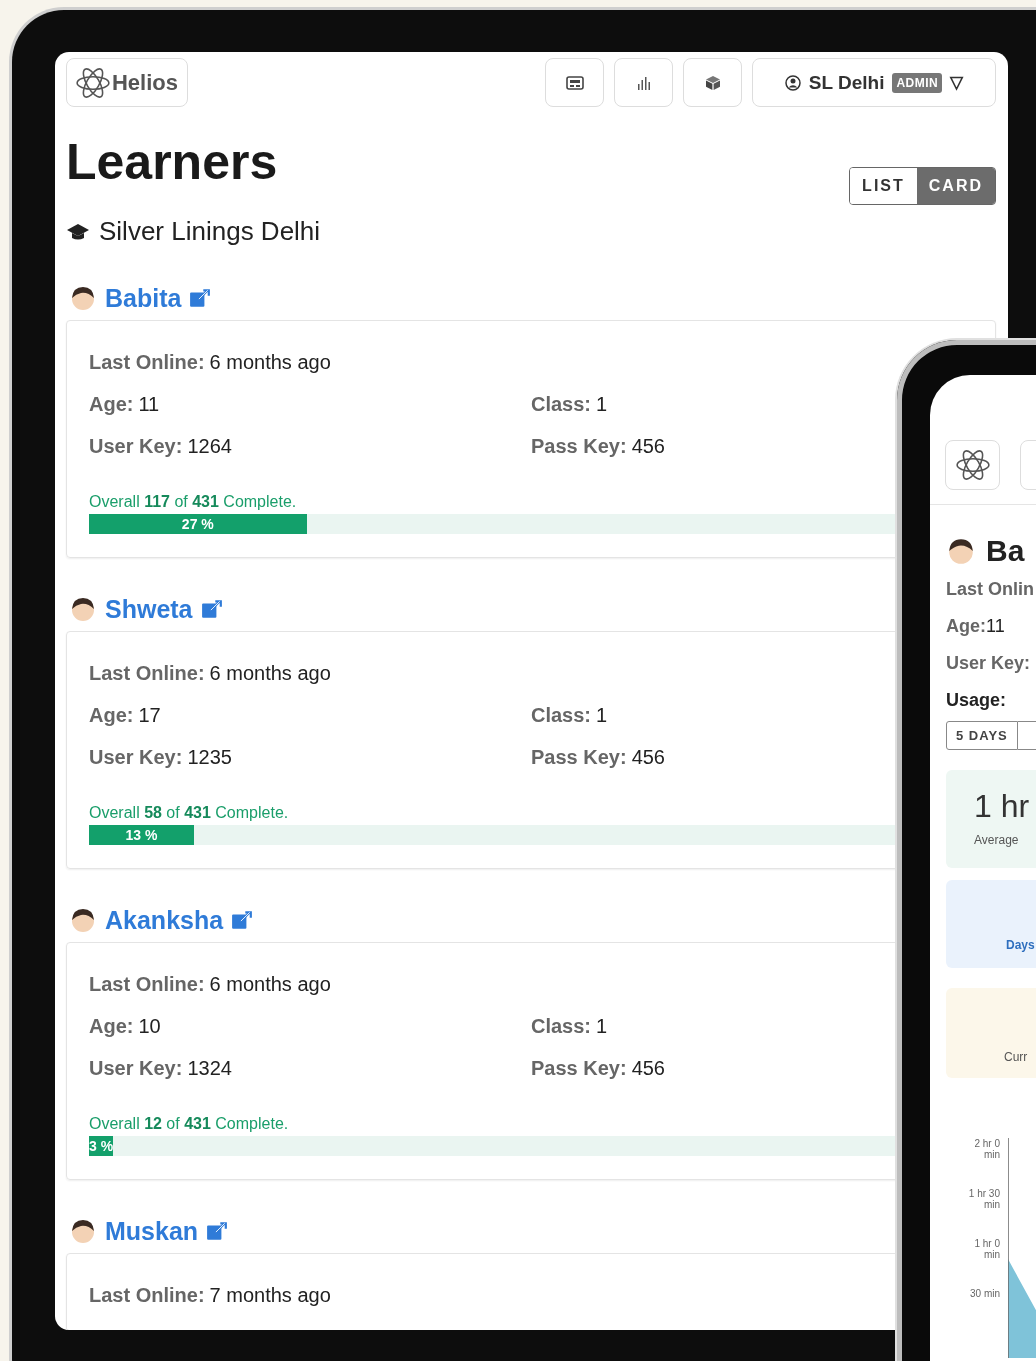 This screenshot has height=1361, width=1036. What do you see at coordinates (164, 920) in the screenshot?
I see `learner-name-link: Akanksha` at bounding box center [164, 920].